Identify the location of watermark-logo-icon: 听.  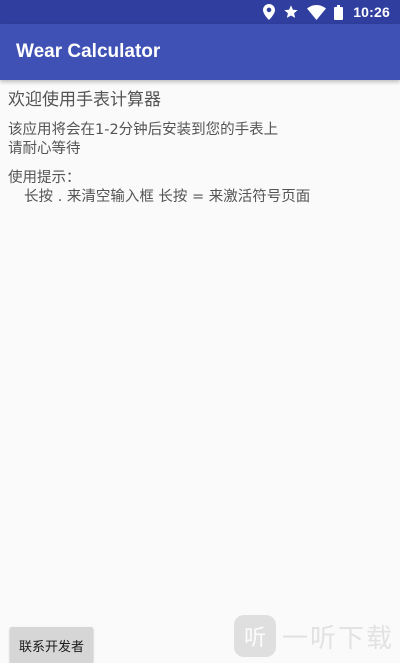
(254, 636).